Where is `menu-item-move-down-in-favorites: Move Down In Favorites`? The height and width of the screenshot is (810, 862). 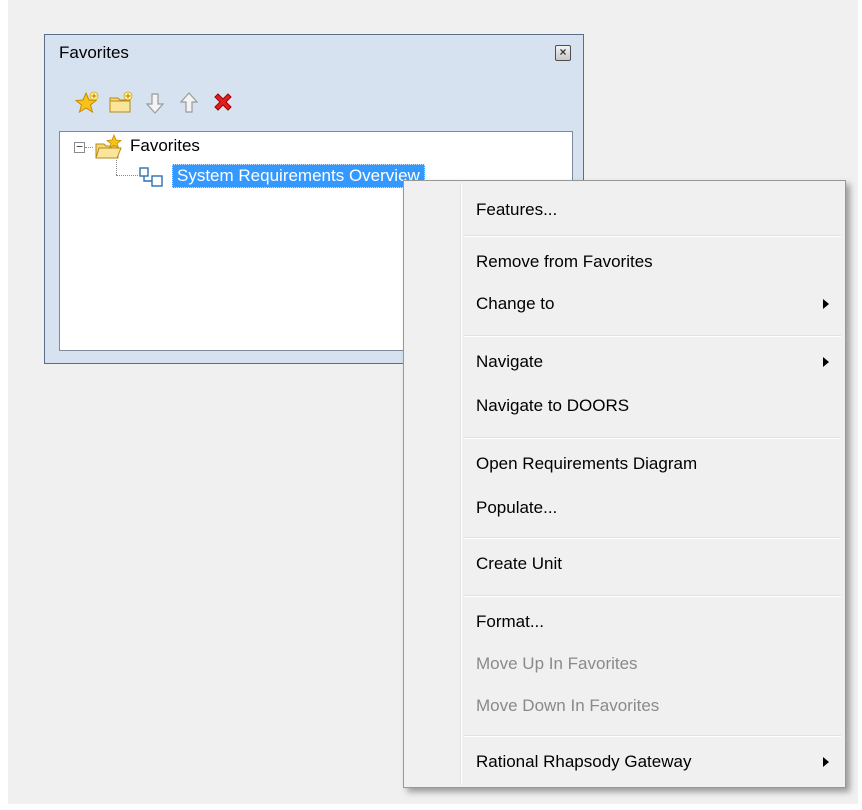 menu-item-move-down-in-favorites: Move Down In Favorites is located at coordinates (624, 707).